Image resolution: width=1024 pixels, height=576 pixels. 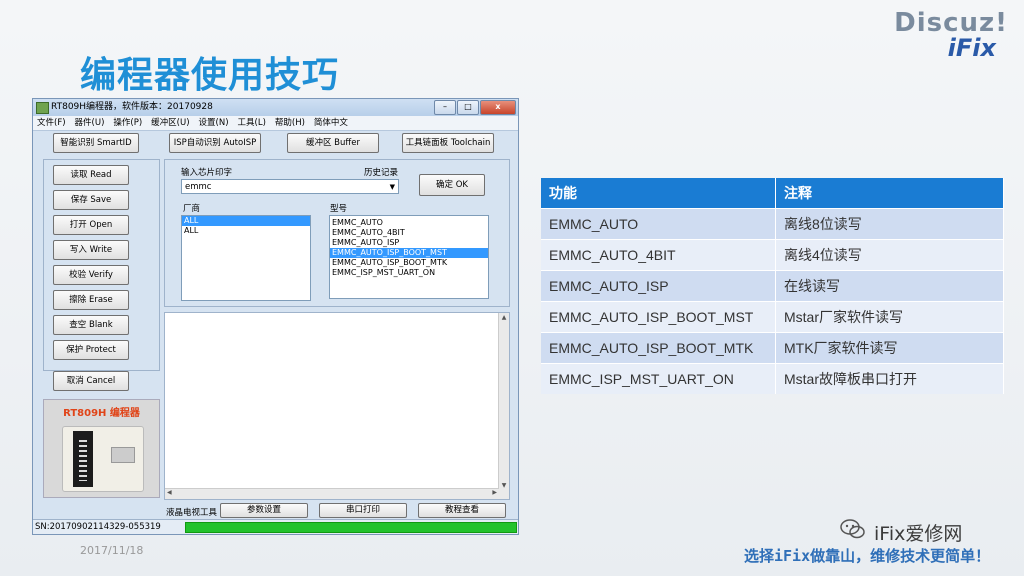 I want to click on note-cell: Mstar厂家软件读写, so click(x=889, y=317).